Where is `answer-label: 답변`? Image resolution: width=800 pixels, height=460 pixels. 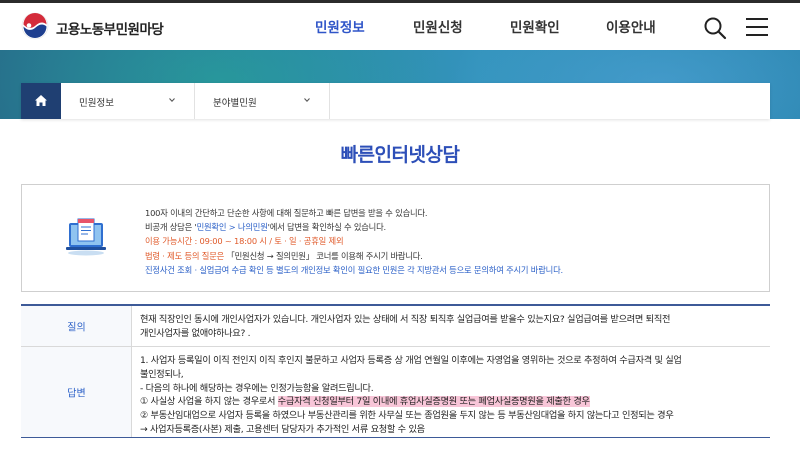 answer-label: 답변 is located at coordinates (76, 394).